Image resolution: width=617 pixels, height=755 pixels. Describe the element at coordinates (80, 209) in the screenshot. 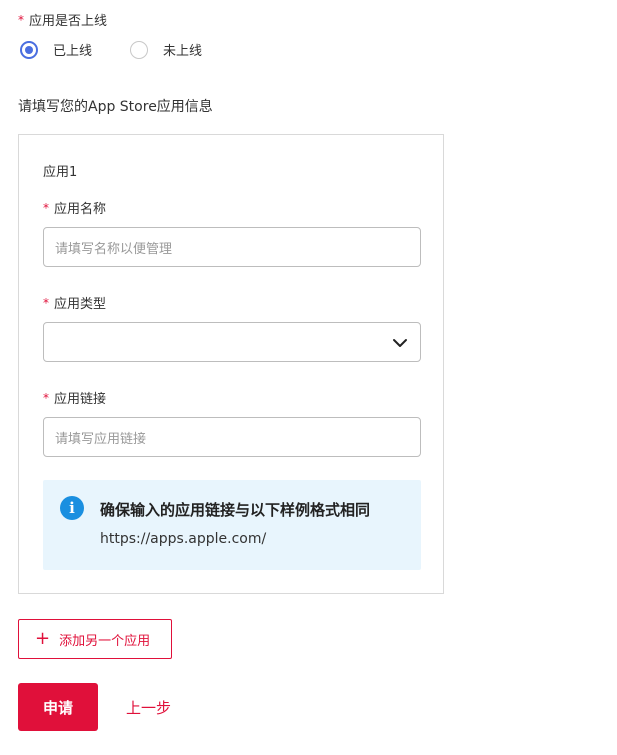

I see `app-name-label-text: 应用名称` at that location.